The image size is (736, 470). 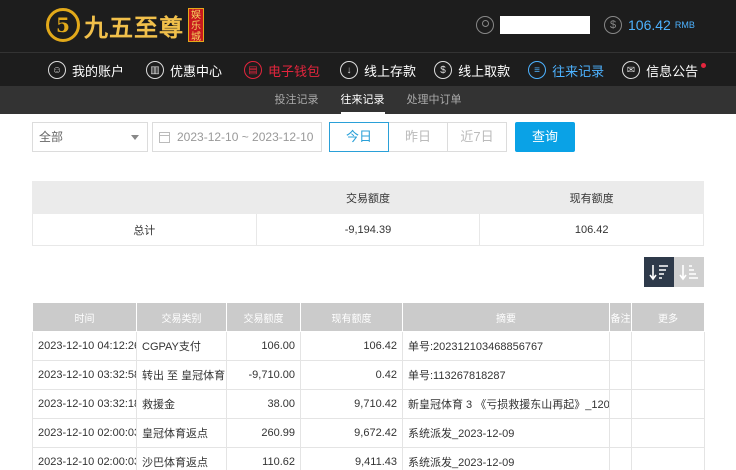 I want to click on balance-display: $ 106.42 RMB, so click(x=649, y=25).